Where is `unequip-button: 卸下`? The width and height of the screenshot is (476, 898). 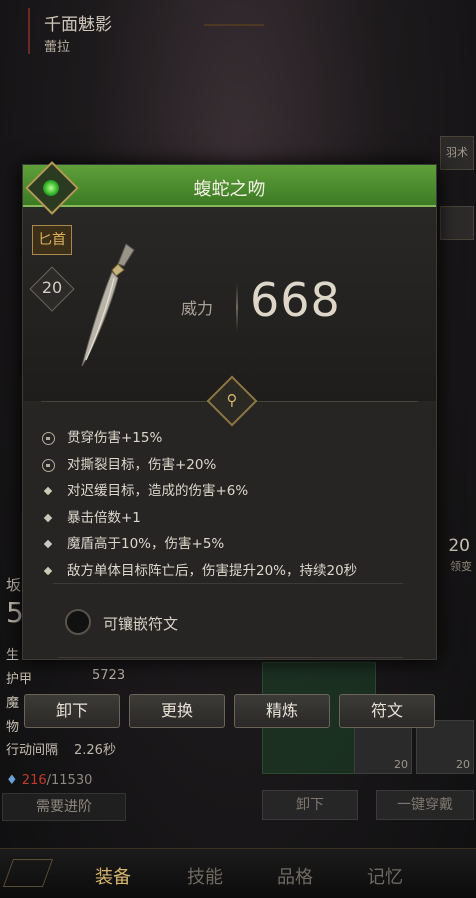
unequip-button: 卸下 is located at coordinates (72, 711).